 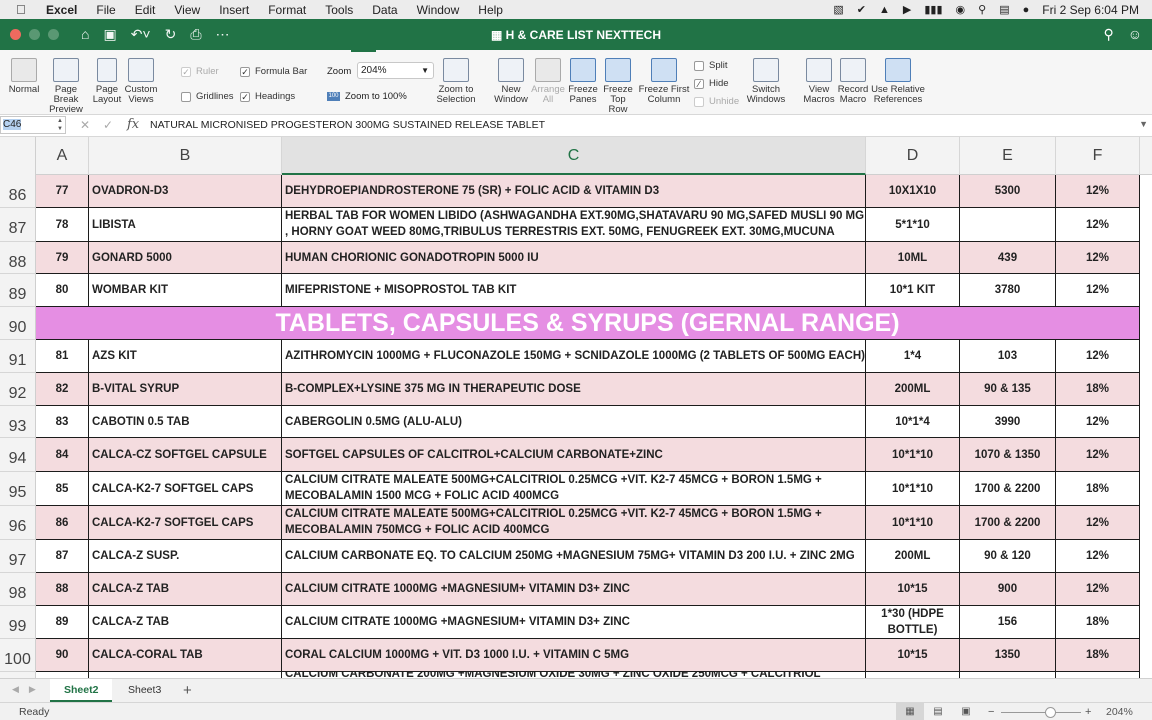 What do you see at coordinates (1090, 10) in the screenshot?
I see `menubar-clock: Fri 2 Sep 6:04 PM` at bounding box center [1090, 10].